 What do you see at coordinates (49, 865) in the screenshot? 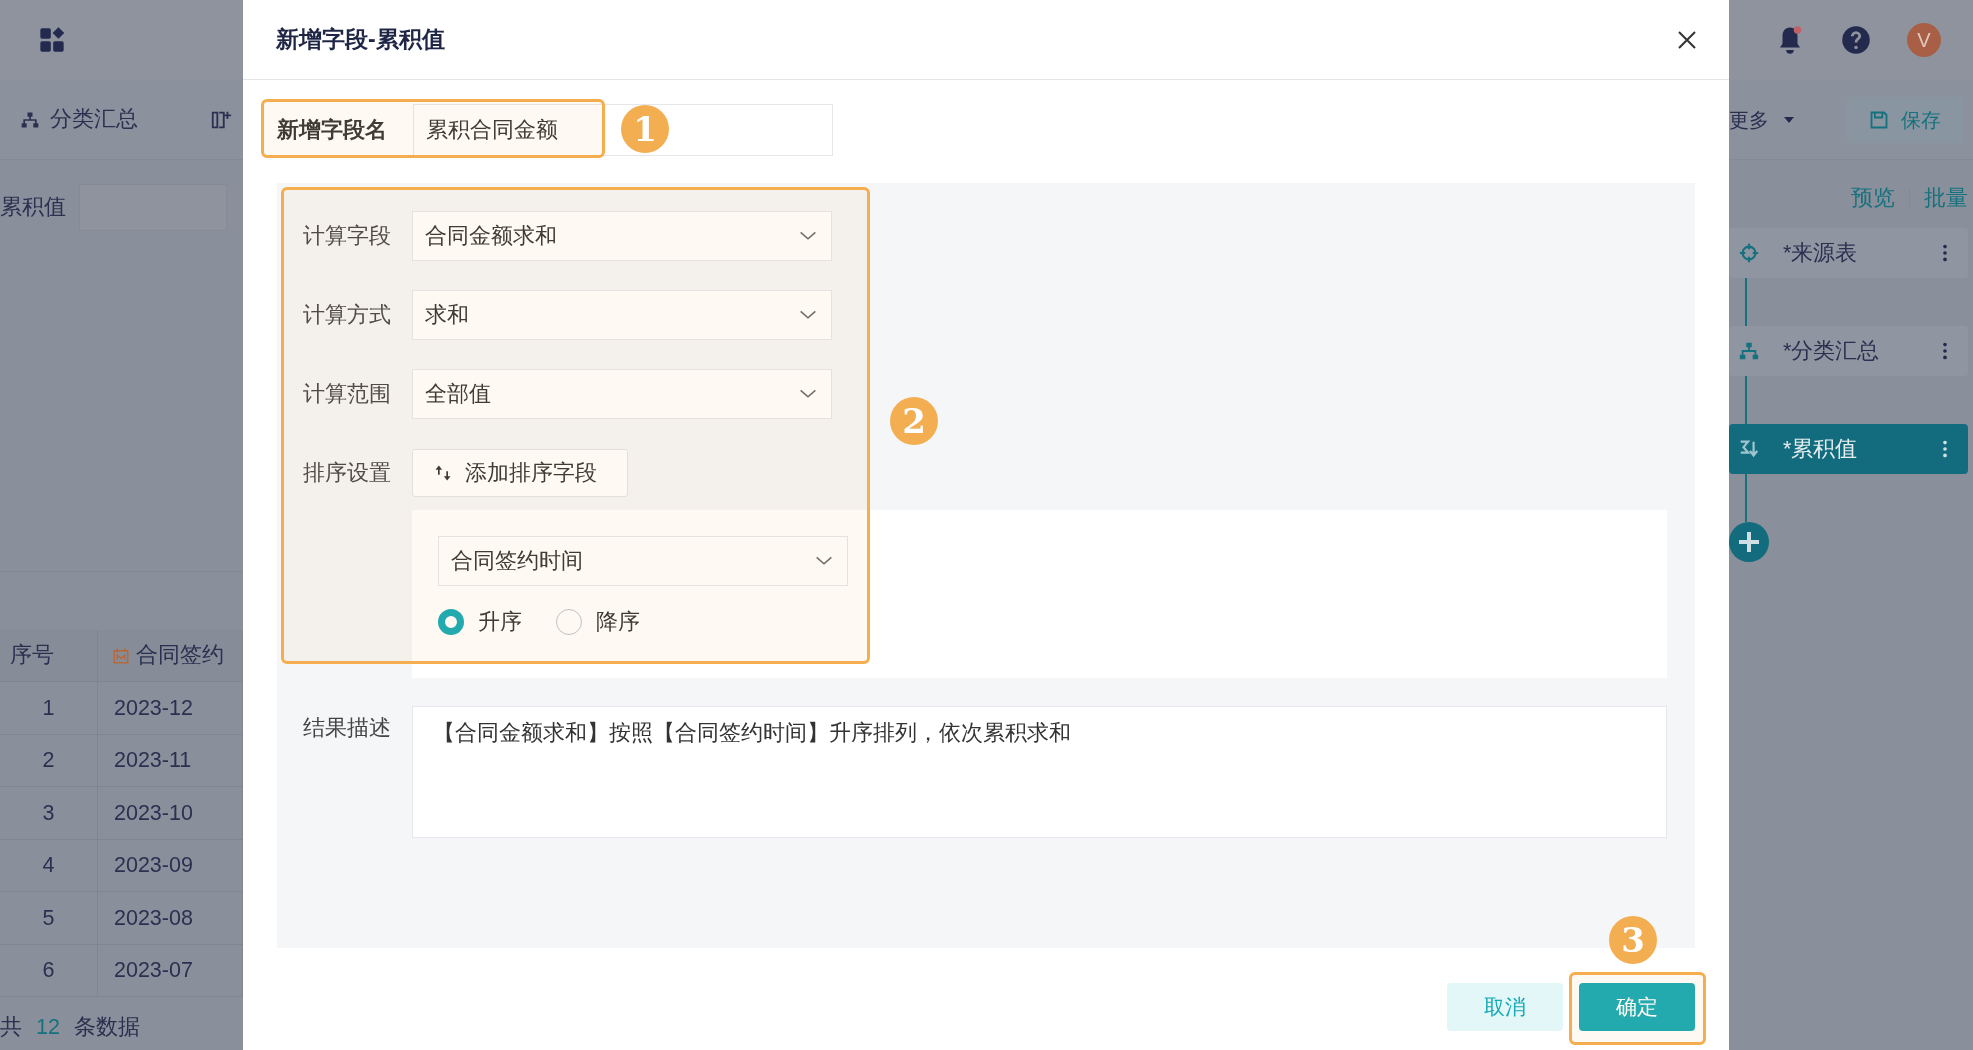
I see `table-cell: 4` at bounding box center [49, 865].